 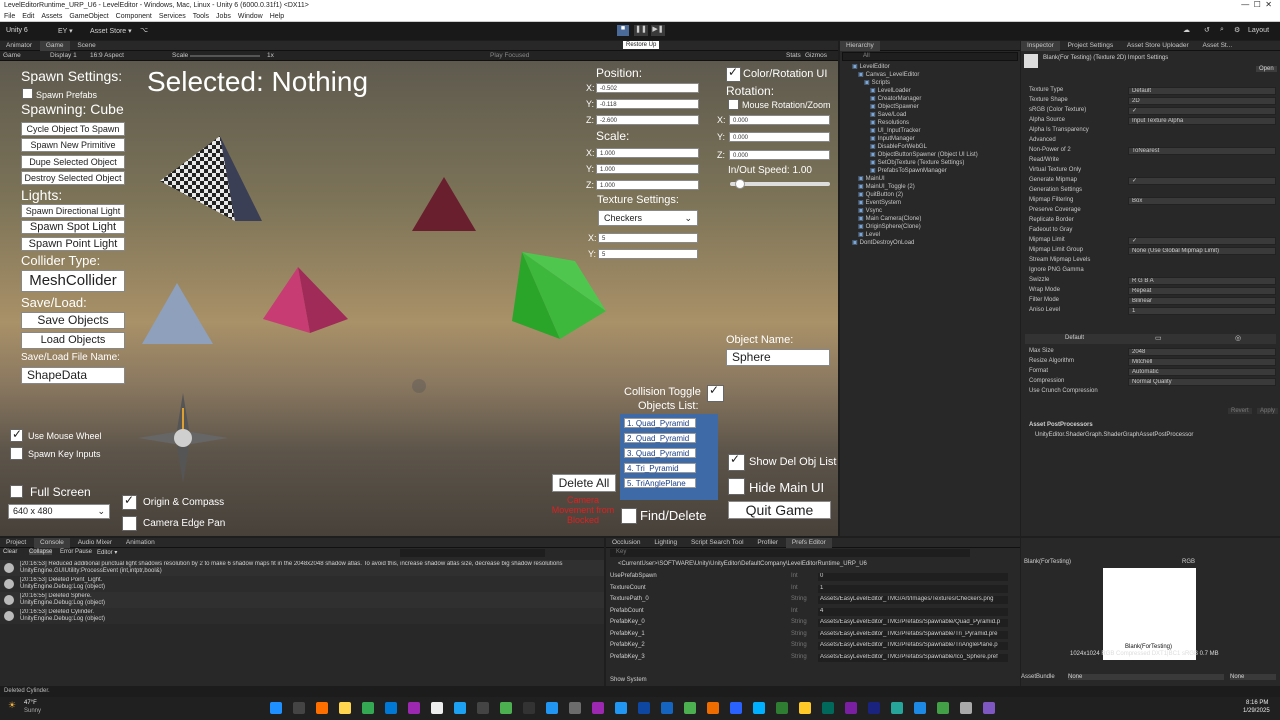 What do you see at coordinates (223, 16) in the screenshot?
I see `menu-item-jobs: Jobs` at bounding box center [223, 16].